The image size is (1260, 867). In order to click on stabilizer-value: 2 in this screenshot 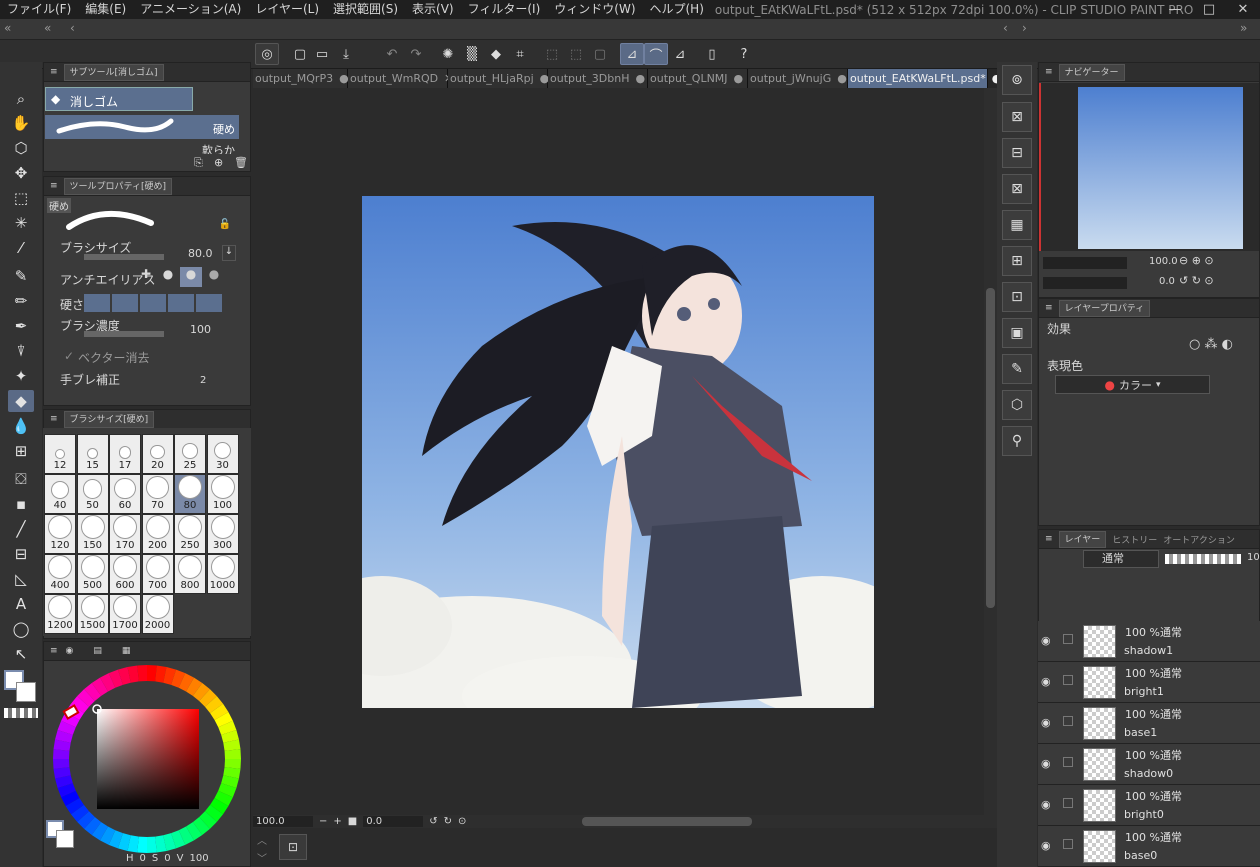, I will do `click(203, 380)`.